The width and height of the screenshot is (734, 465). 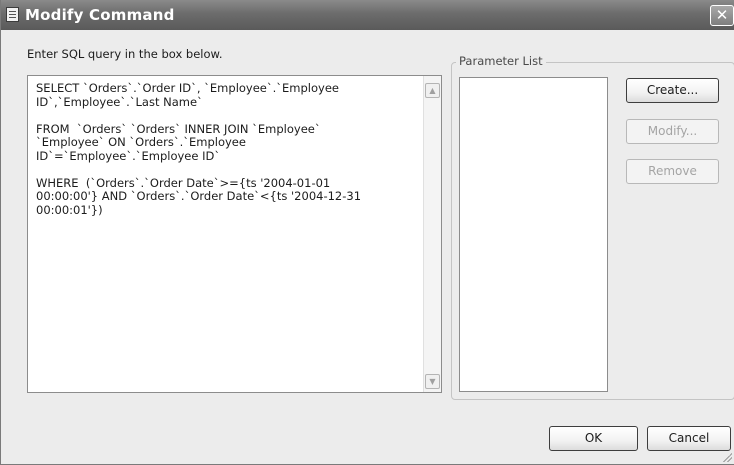 I want to click on close-button: ✕, so click(x=722, y=15).